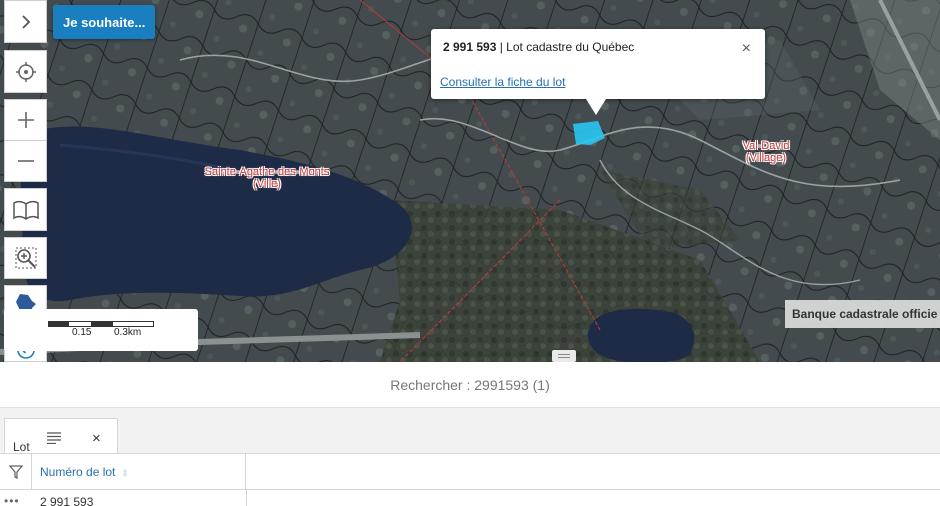 Image resolution: width=940 pixels, height=506 pixels. Describe the element at coordinates (139, 472) in the screenshot. I see `column-header-lot-number: Numéro de lot ⇳` at that location.